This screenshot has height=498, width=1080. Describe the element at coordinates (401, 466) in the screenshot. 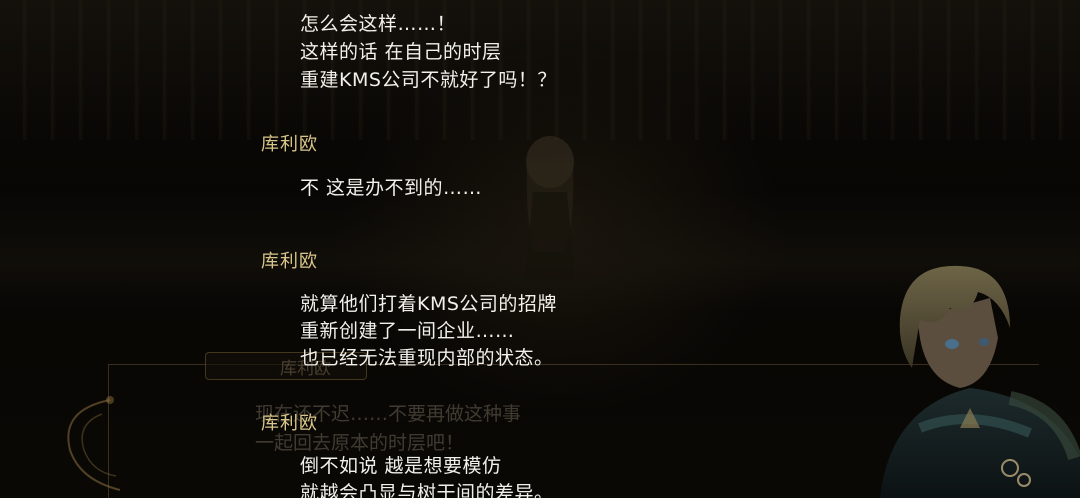

I see `dialogue-line: 倒不如说 越是想要模仿` at that location.